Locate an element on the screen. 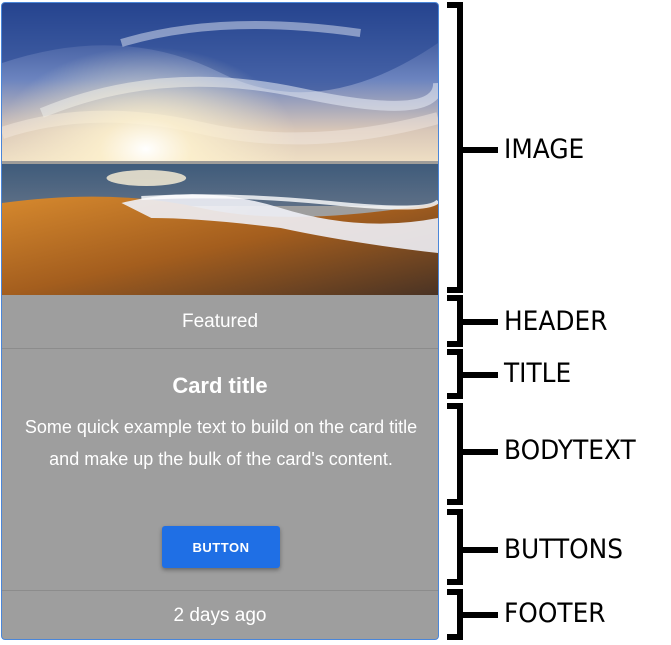  card-footer: 2 days ago is located at coordinates (220, 615).